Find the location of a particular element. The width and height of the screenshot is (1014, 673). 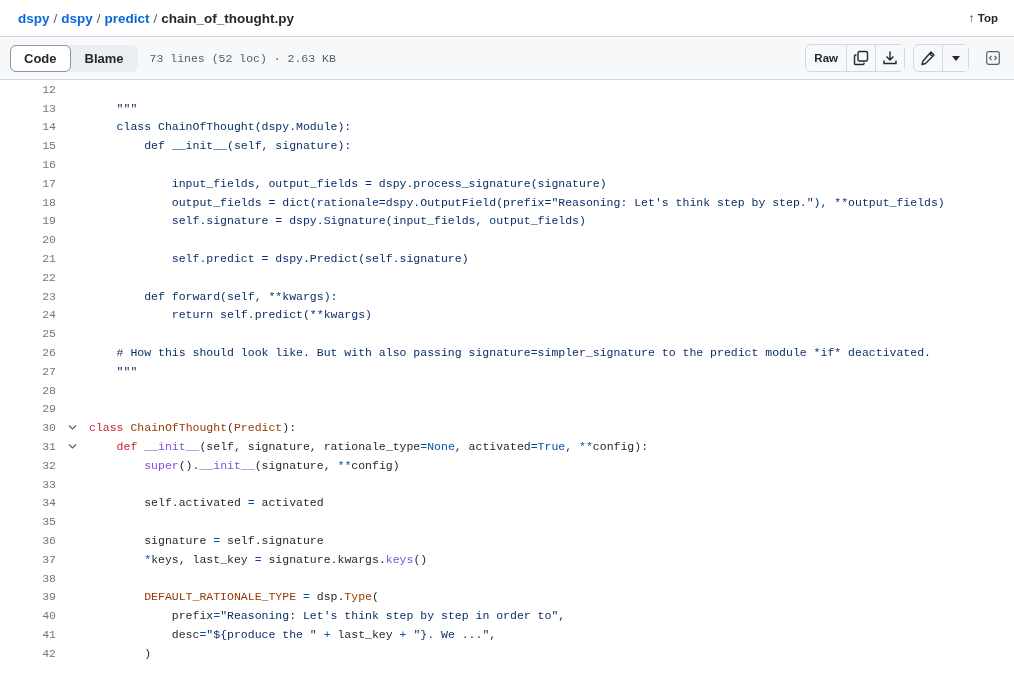

line-number: 35 is located at coordinates (48, 522).